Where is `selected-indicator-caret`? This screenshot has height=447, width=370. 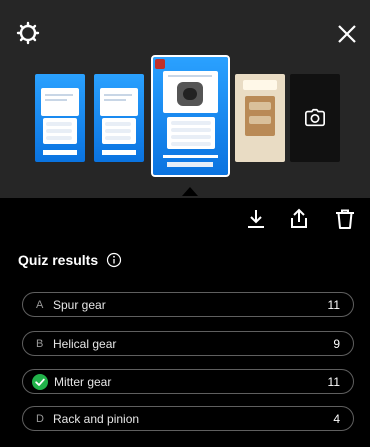 selected-indicator-caret is located at coordinates (190, 191).